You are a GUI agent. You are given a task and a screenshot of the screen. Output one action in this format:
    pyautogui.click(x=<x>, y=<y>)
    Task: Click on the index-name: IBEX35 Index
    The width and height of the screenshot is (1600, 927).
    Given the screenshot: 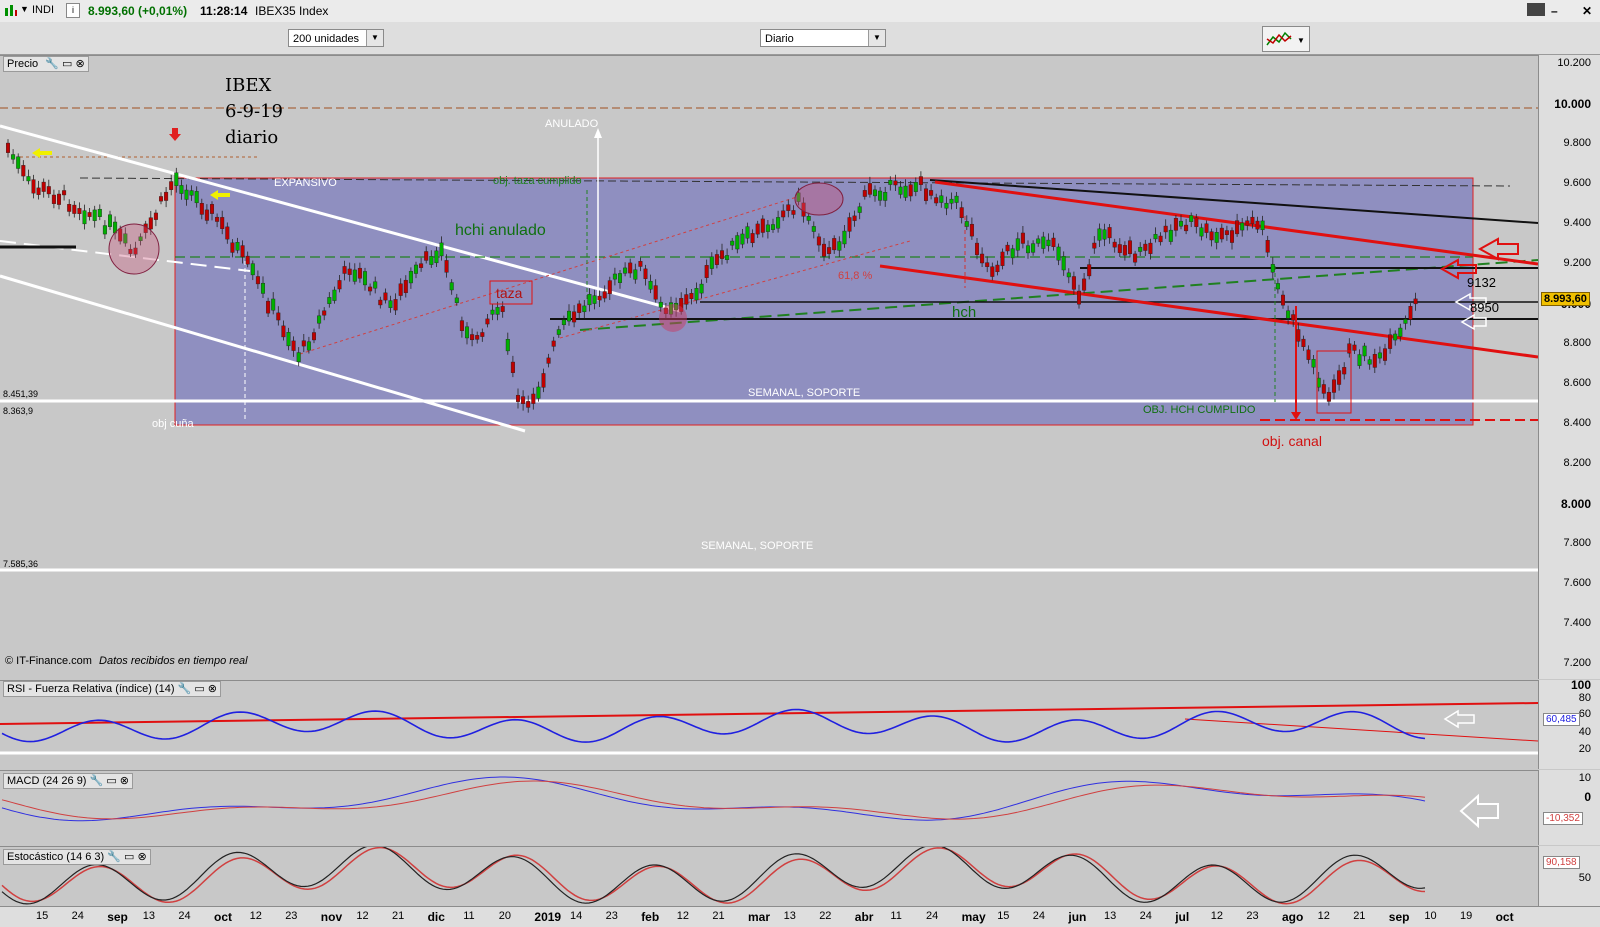 What is the action you would take?
    pyautogui.click(x=292, y=11)
    